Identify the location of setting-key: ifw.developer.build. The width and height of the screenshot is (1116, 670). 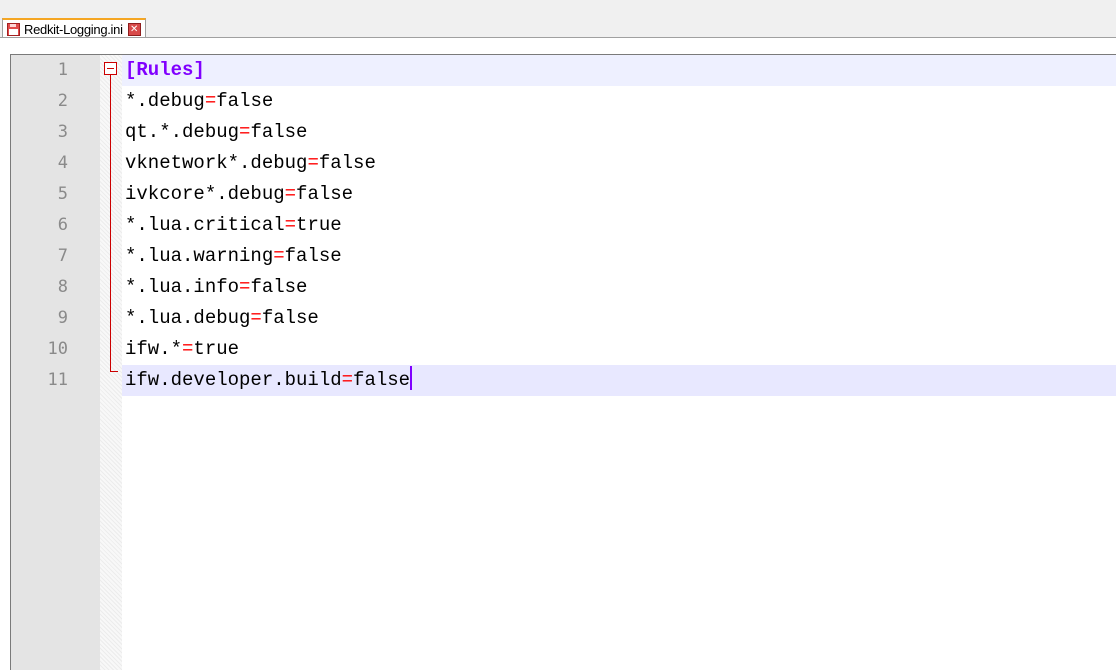
(233, 380).